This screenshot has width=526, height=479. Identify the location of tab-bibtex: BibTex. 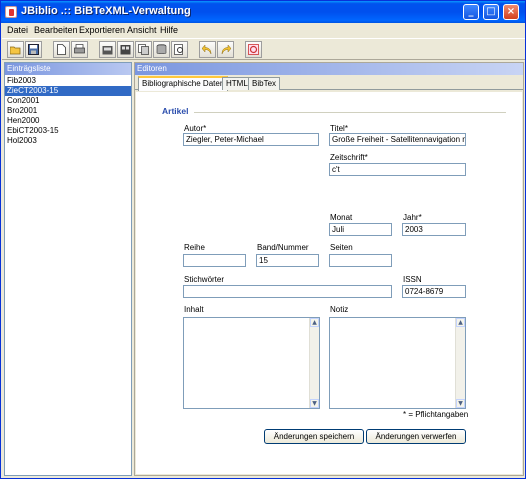
(264, 83).